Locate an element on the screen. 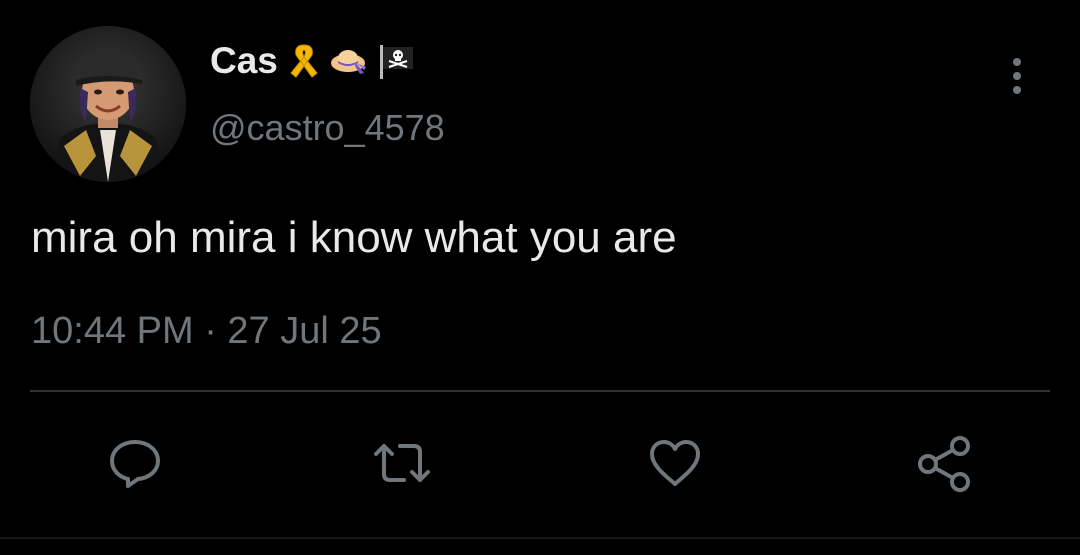  retweet-icon is located at coordinates (402, 463).